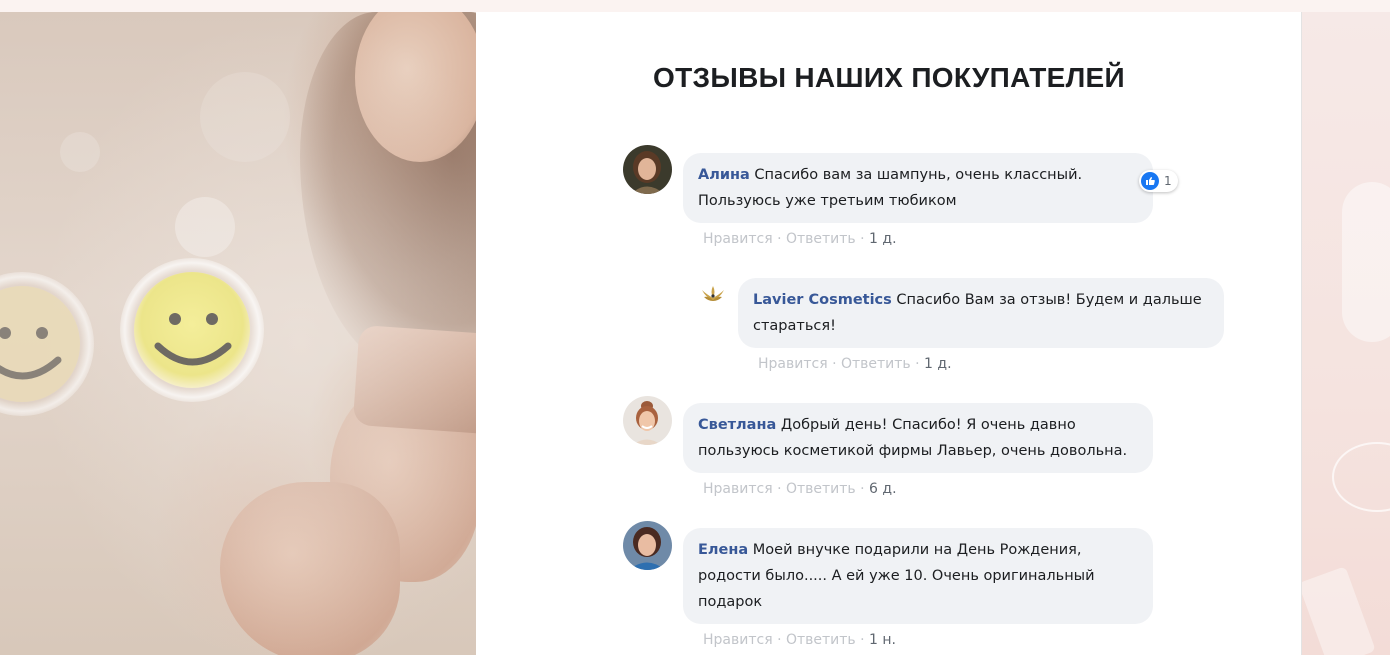 The width and height of the screenshot is (1390, 655). Describe the element at coordinates (889, 77) in the screenshot. I see `section-title: ОТЗЫВЫ НАШИХ ПОКУПАТЕЛЕЙ` at that location.